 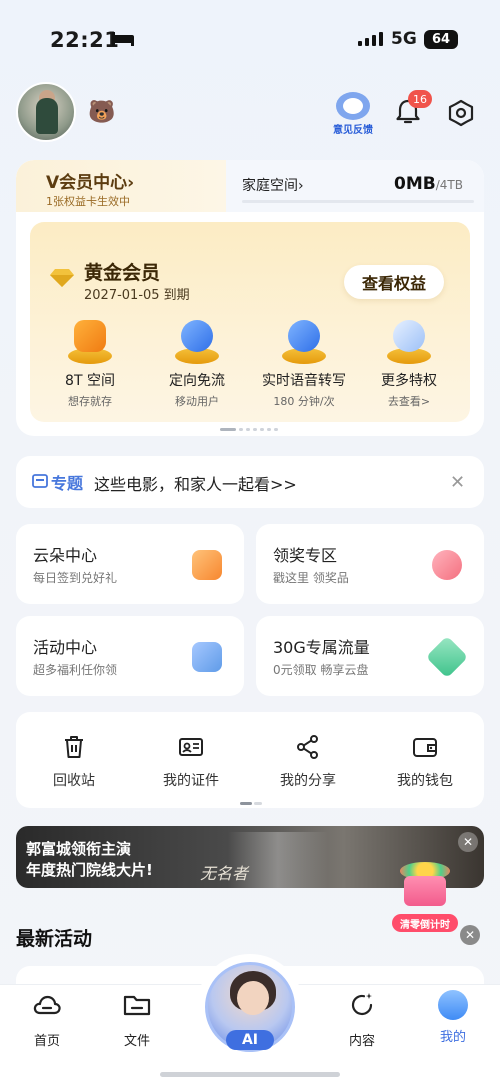 What do you see at coordinates (305, 555) in the screenshot?
I see `card-title: 领奖专区` at bounding box center [305, 555].